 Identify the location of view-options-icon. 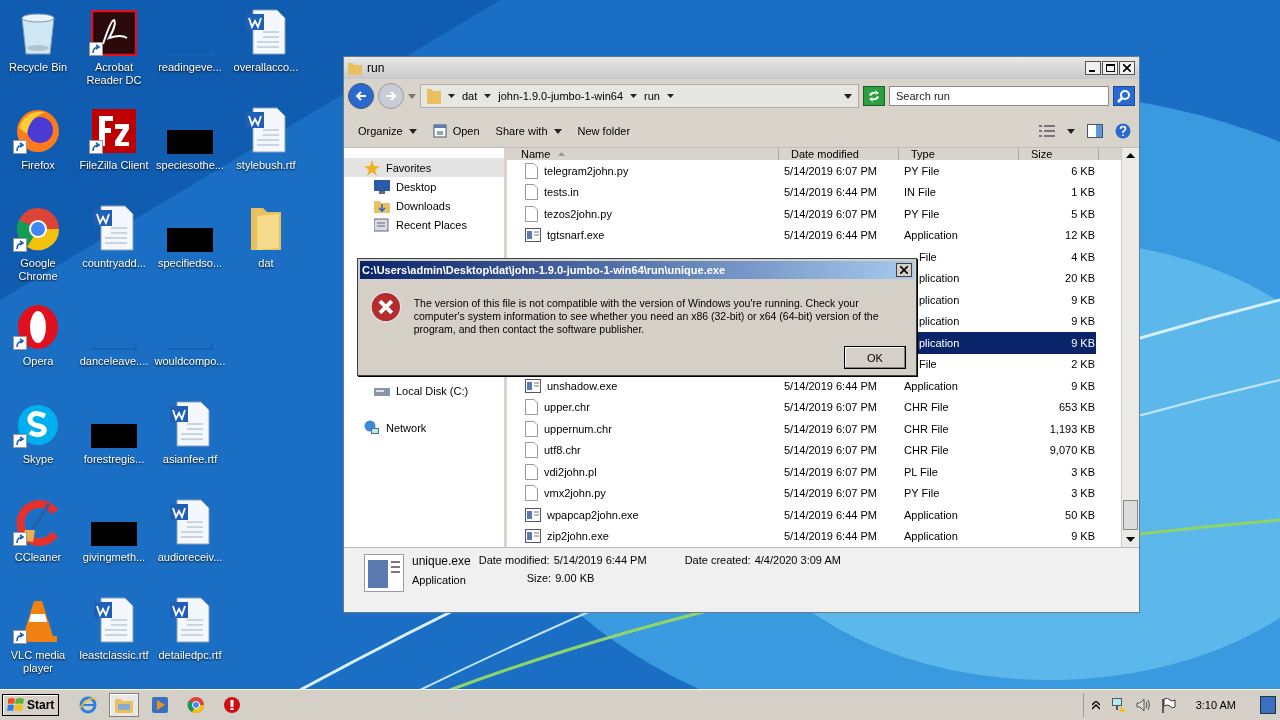
(1047, 131).